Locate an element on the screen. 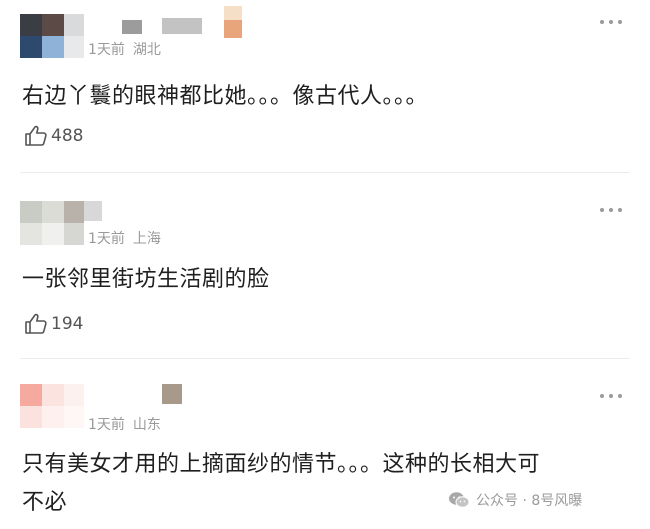 The image size is (650, 529). comment-location: 上海 is located at coordinates (146, 239).